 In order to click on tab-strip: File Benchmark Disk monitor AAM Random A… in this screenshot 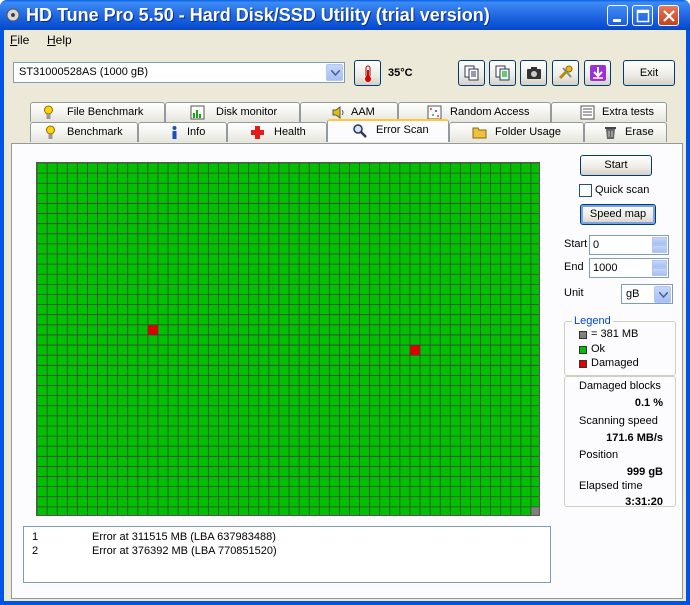, I will do `click(345, 123)`.